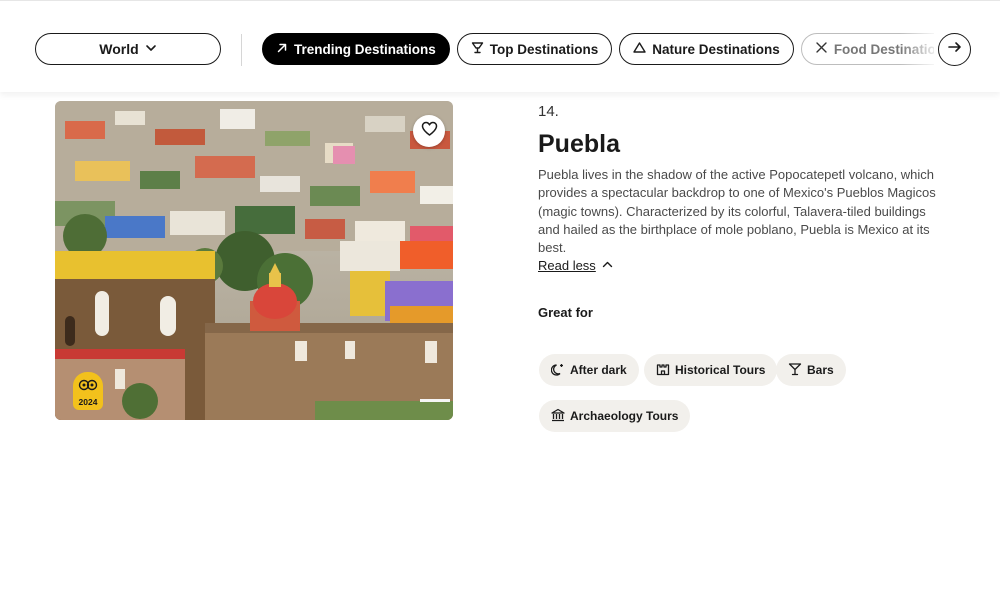 The height and width of the screenshot is (600, 1000). Describe the element at coordinates (820, 370) in the screenshot. I see `tag-label: Bars` at that location.